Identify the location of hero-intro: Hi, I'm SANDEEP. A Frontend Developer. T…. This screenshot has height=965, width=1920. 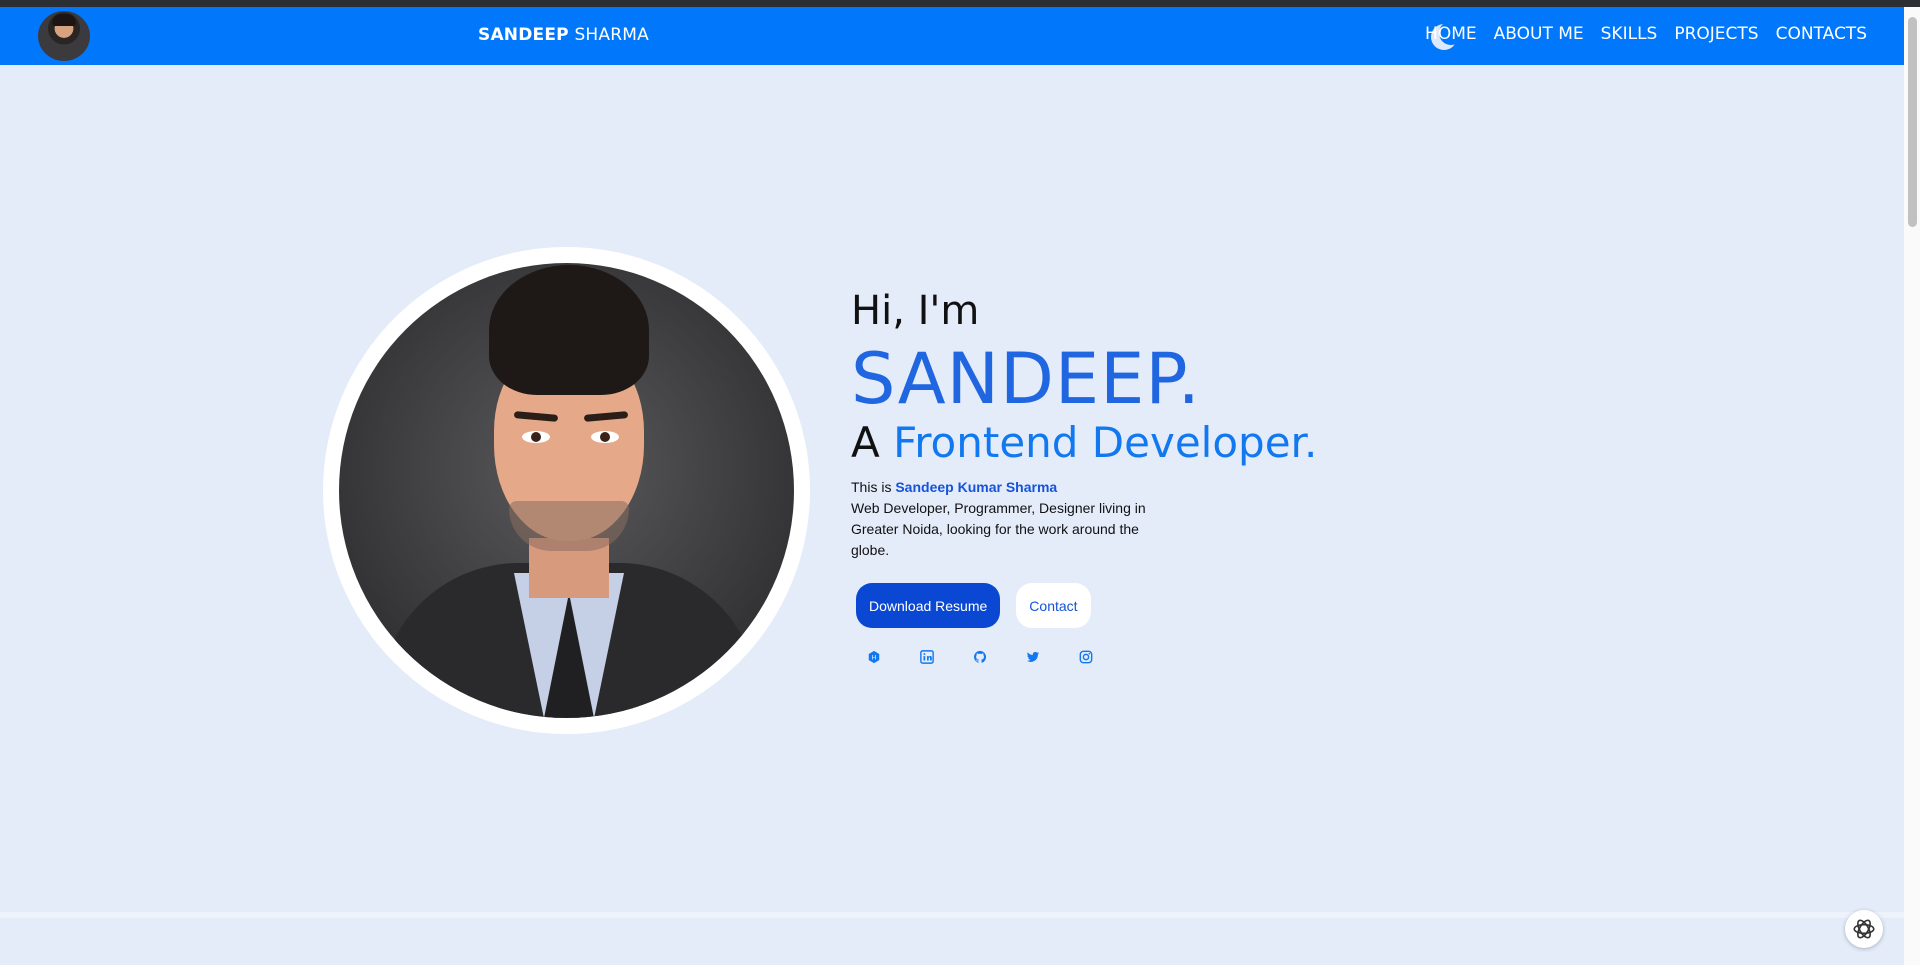
(1084, 474).